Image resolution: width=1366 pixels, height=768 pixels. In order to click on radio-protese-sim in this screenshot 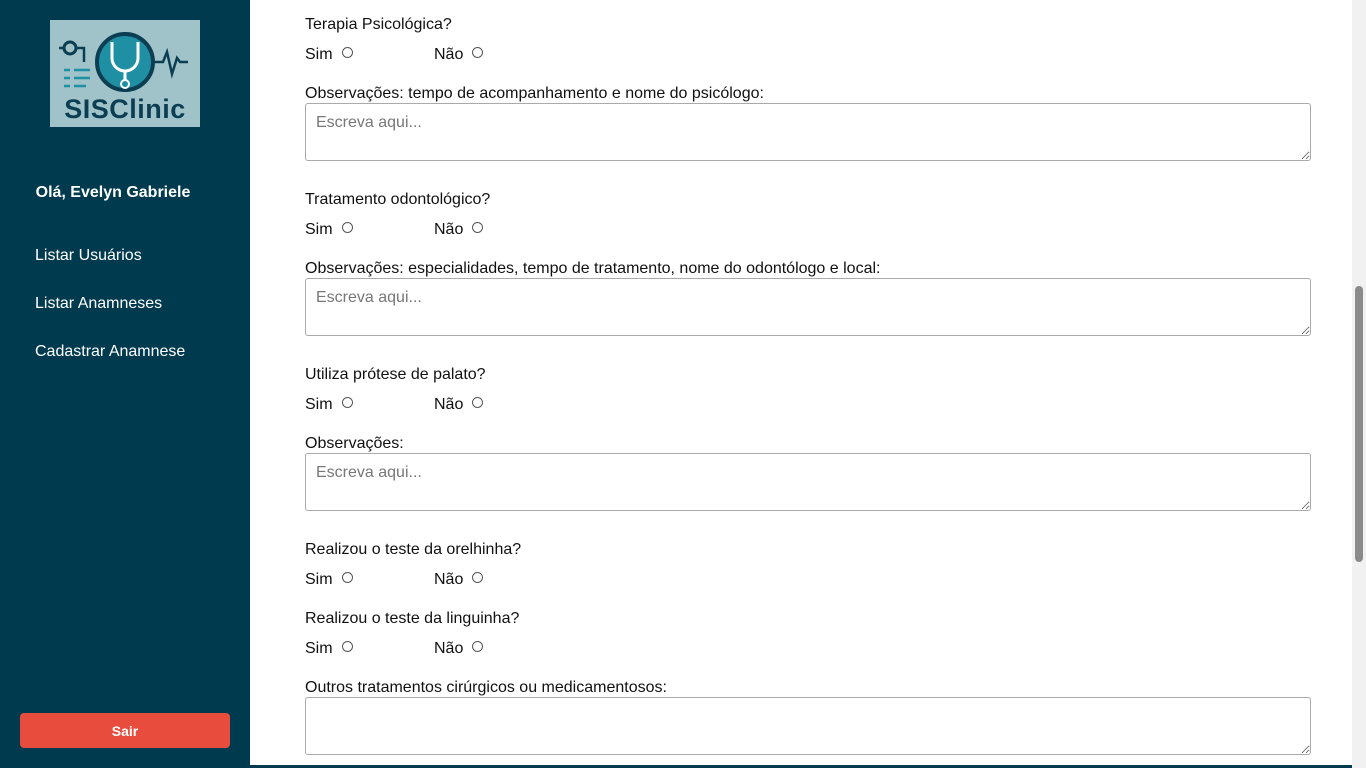, I will do `click(347, 402)`.